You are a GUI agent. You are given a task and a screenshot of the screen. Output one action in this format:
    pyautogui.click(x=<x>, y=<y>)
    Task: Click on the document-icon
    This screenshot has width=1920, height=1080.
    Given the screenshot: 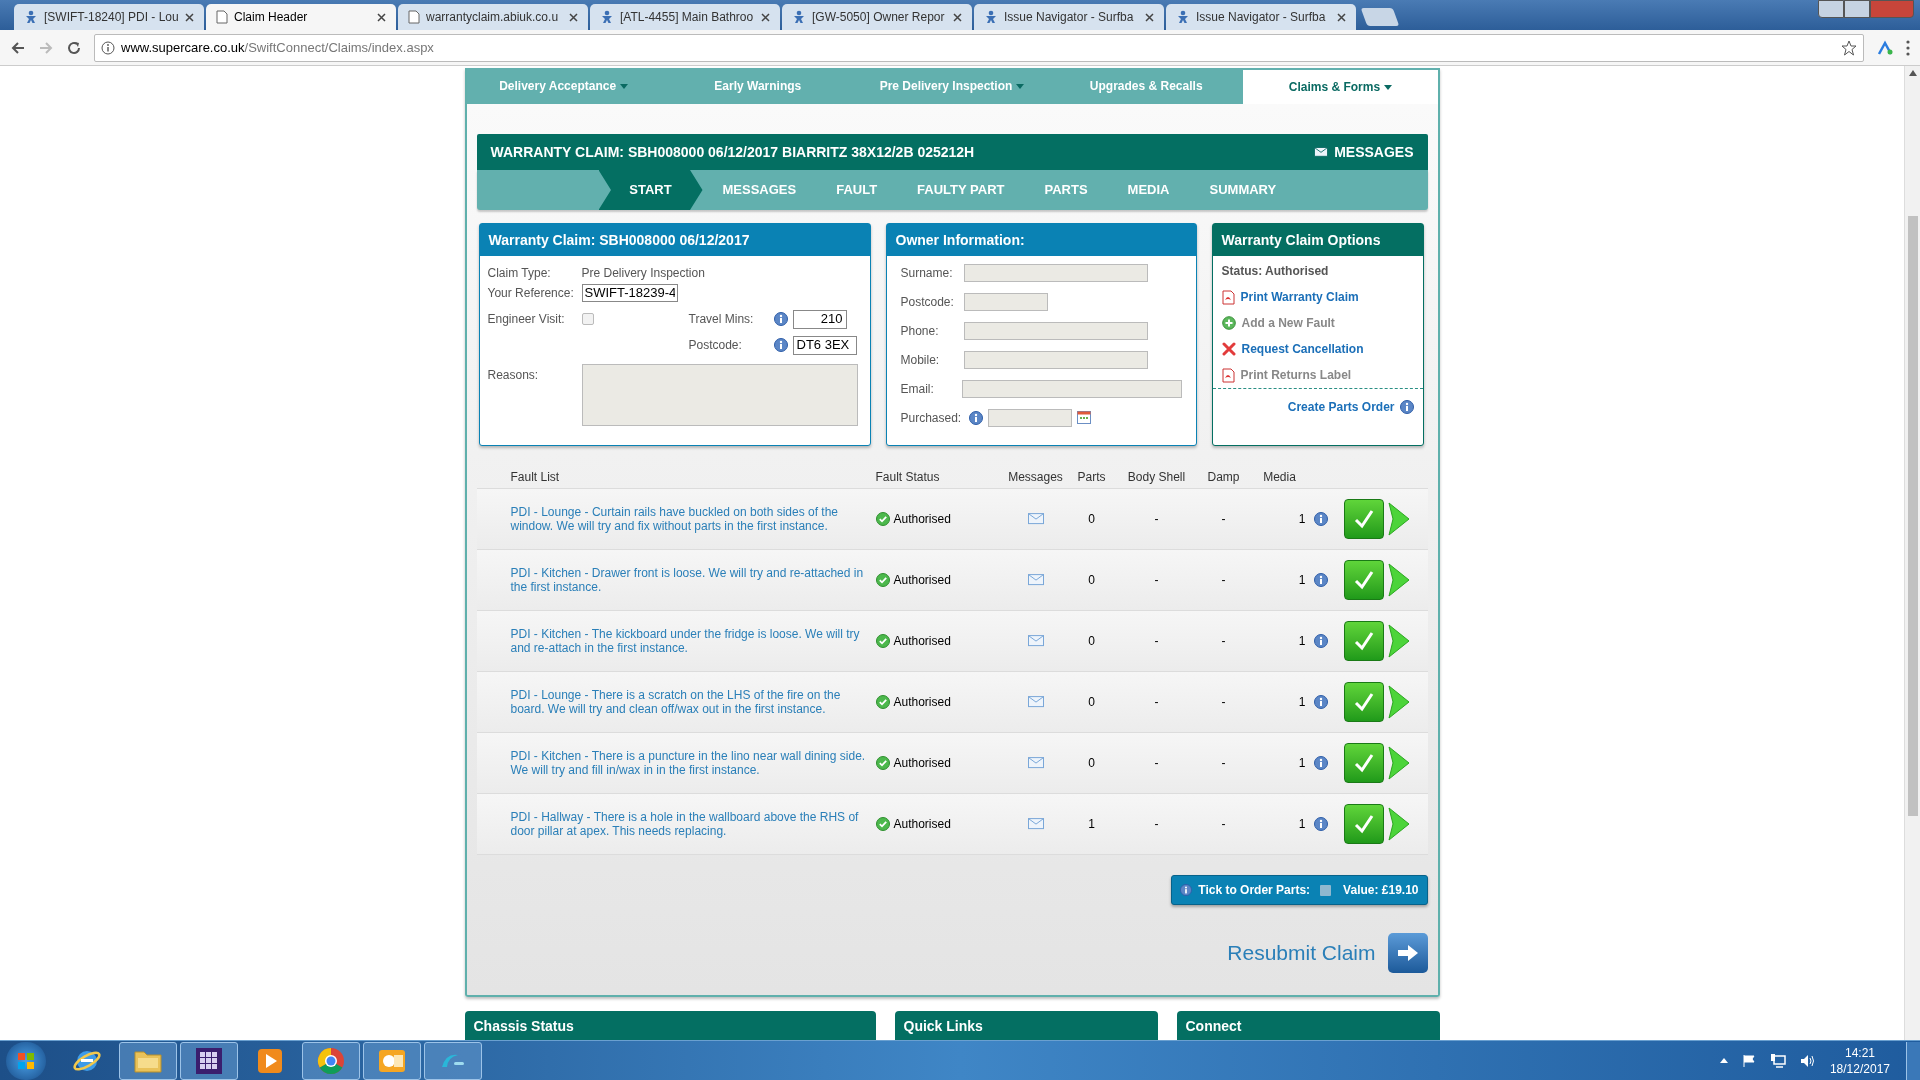 What is the action you would take?
    pyautogui.click(x=1228, y=297)
    